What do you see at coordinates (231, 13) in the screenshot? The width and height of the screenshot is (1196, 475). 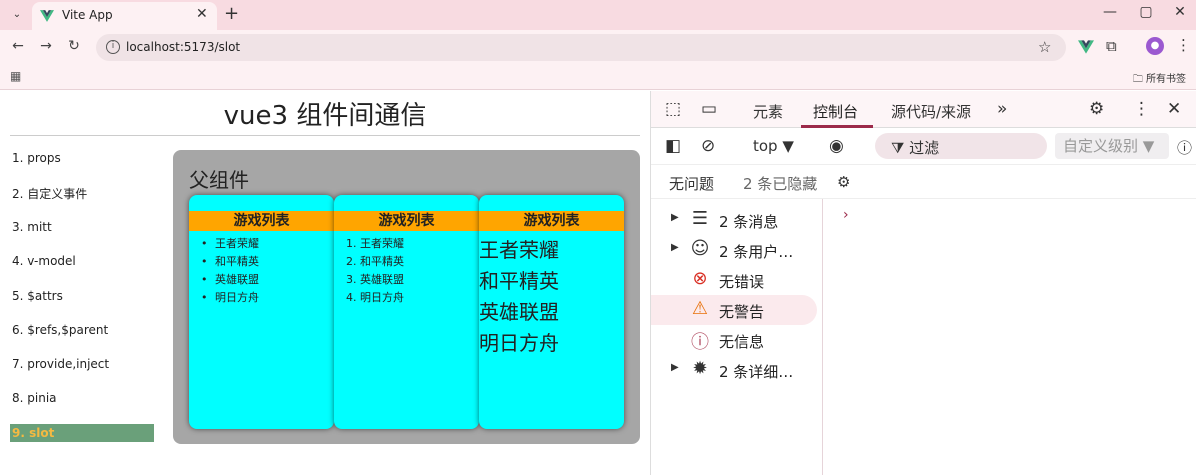 I see `new-tab-plus-icon: +` at bounding box center [231, 13].